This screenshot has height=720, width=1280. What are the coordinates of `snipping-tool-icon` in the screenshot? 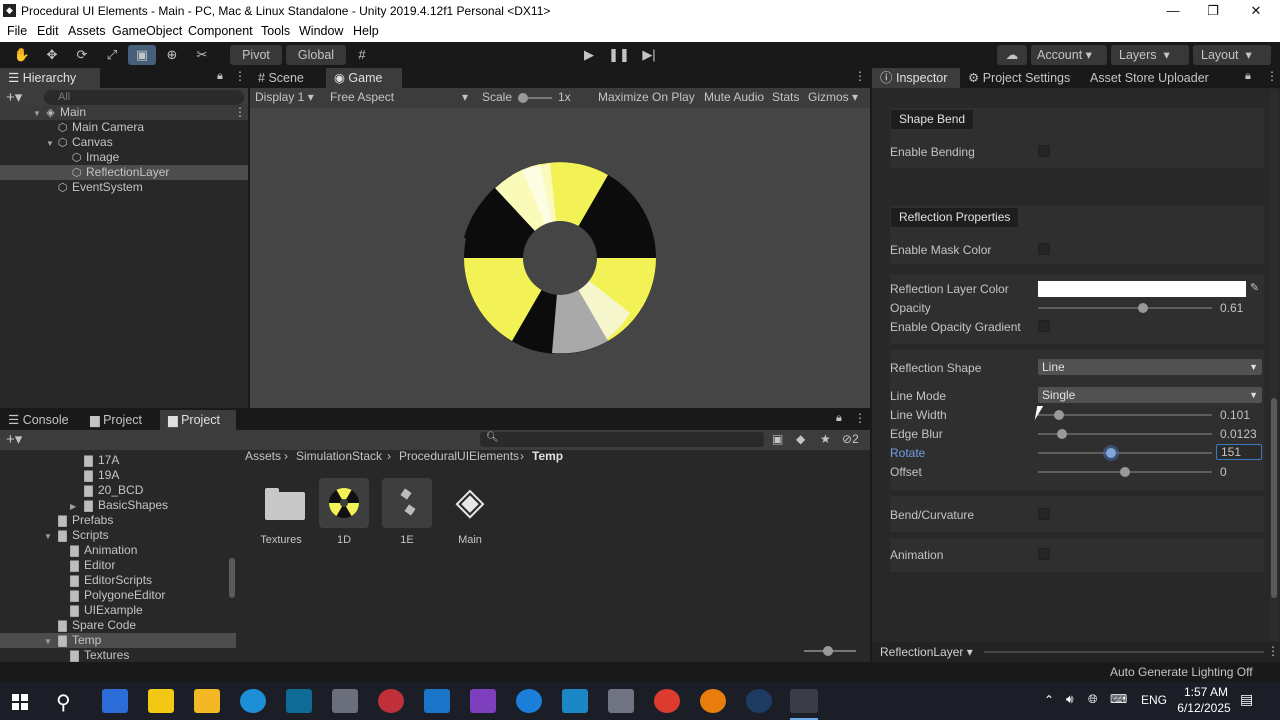 It's located at (391, 701).